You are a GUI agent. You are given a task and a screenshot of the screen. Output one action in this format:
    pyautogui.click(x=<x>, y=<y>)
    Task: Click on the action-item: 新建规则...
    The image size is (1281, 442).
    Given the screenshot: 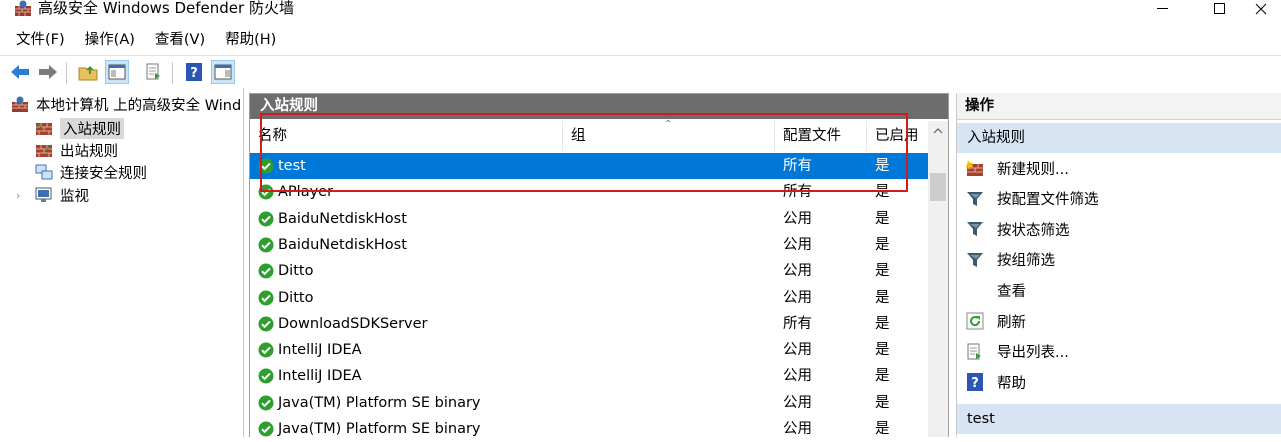 What is the action you would take?
    pyautogui.click(x=1119, y=168)
    